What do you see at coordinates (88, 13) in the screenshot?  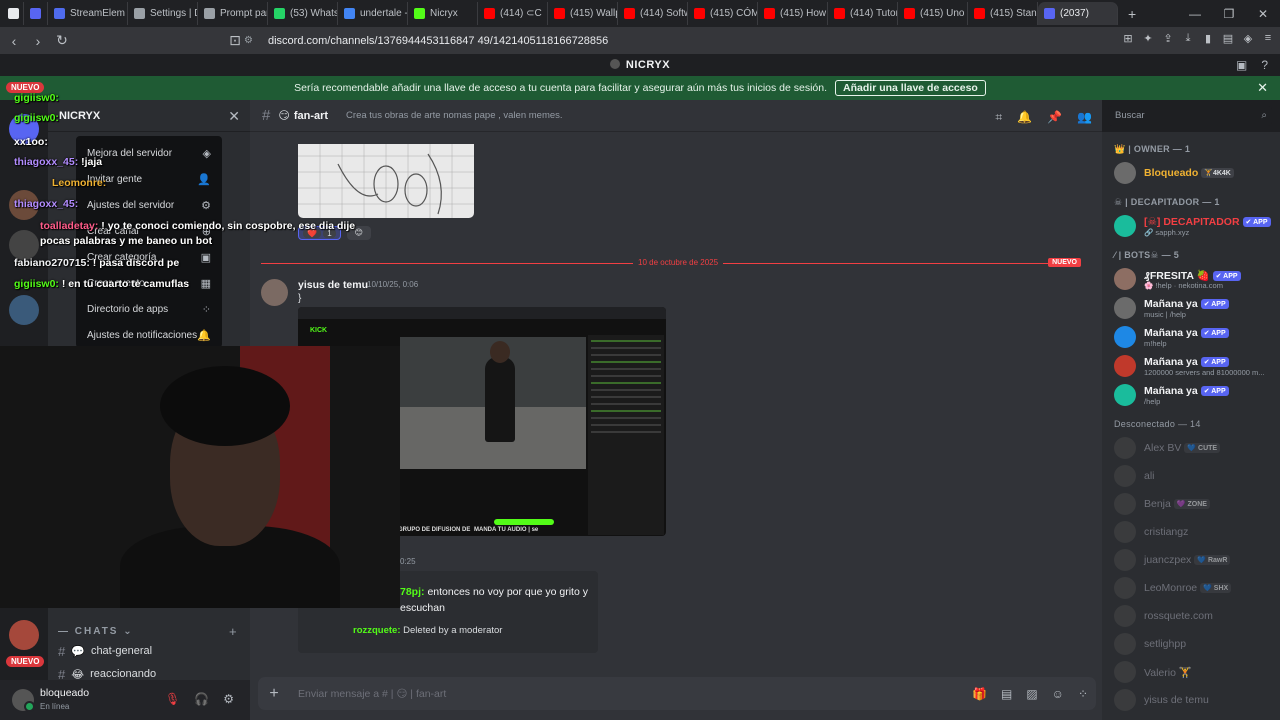 I see `browser-tab: StreamElem` at bounding box center [88, 13].